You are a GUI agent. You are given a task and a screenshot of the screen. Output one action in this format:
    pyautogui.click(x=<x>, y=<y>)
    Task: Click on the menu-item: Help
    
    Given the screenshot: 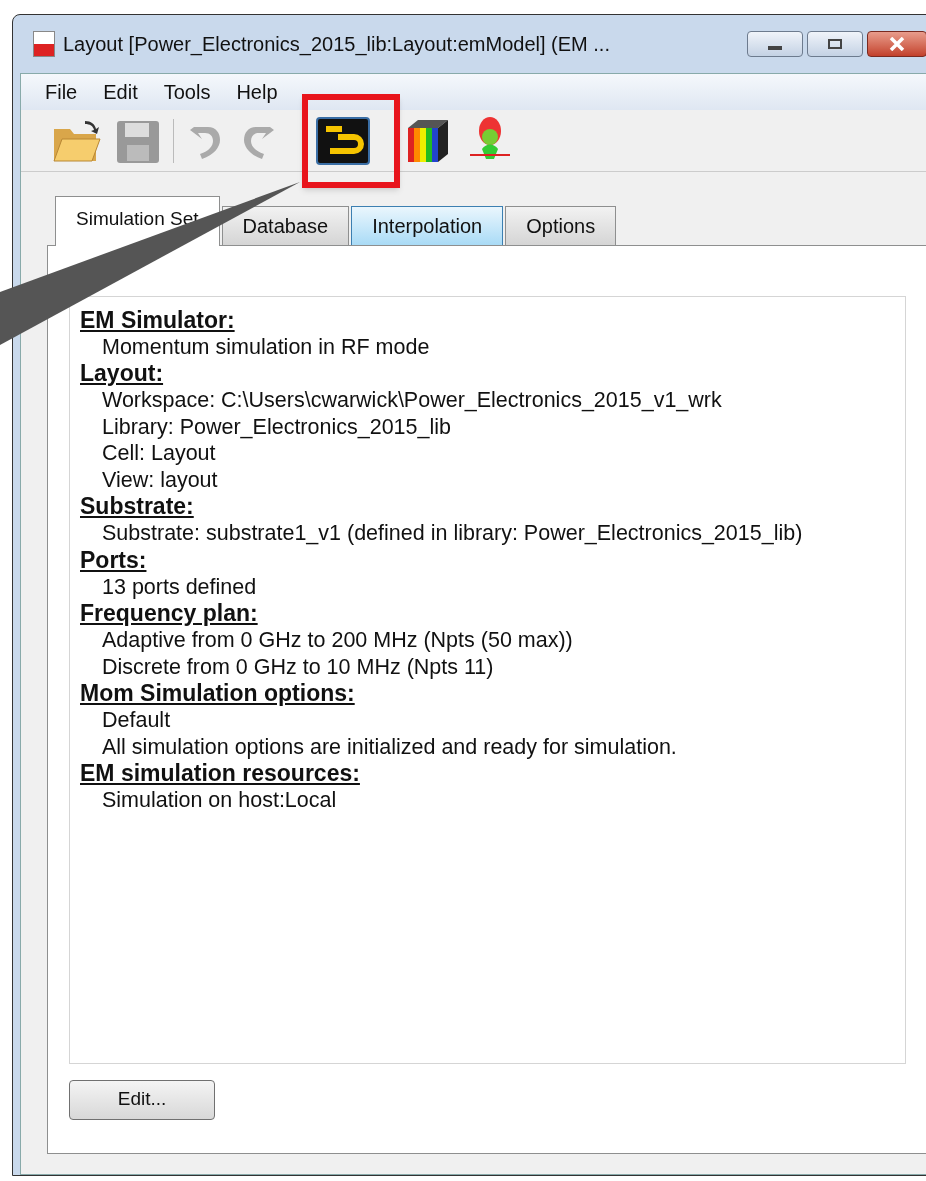 What is the action you would take?
    pyautogui.click(x=257, y=92)
    